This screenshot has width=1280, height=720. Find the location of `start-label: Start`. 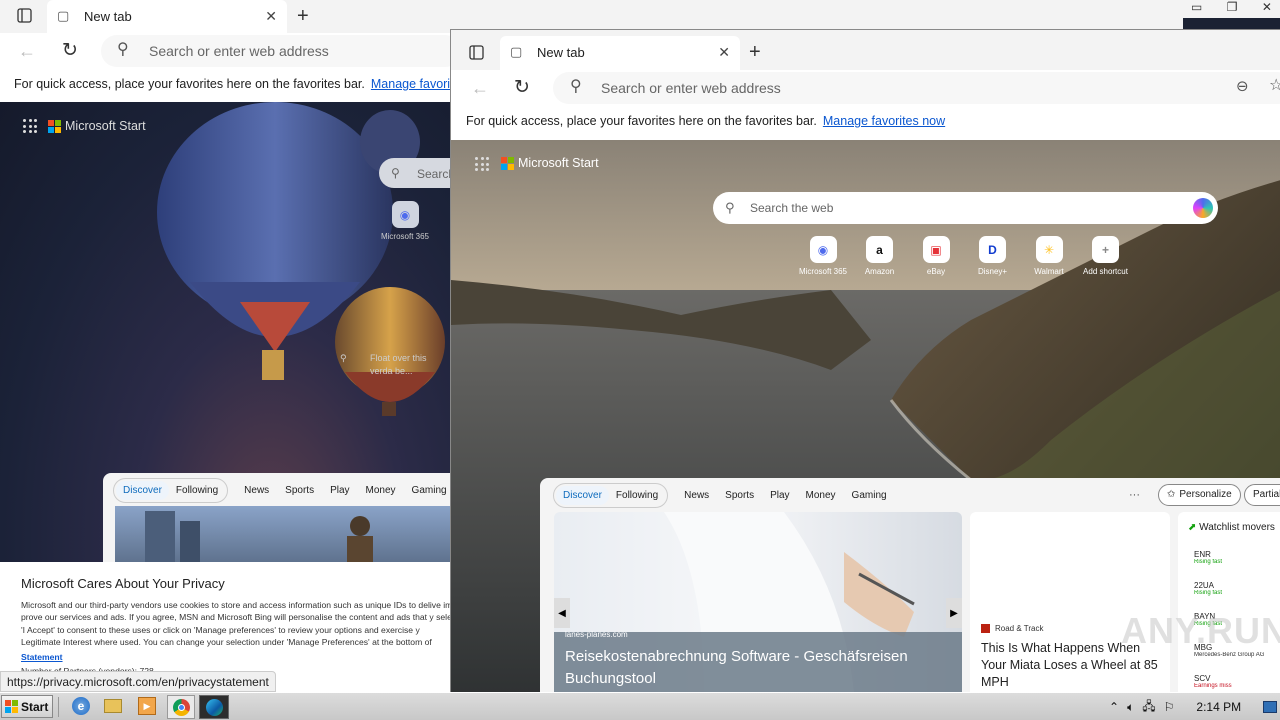

start-label: Start is located at coordinates (35, 706).